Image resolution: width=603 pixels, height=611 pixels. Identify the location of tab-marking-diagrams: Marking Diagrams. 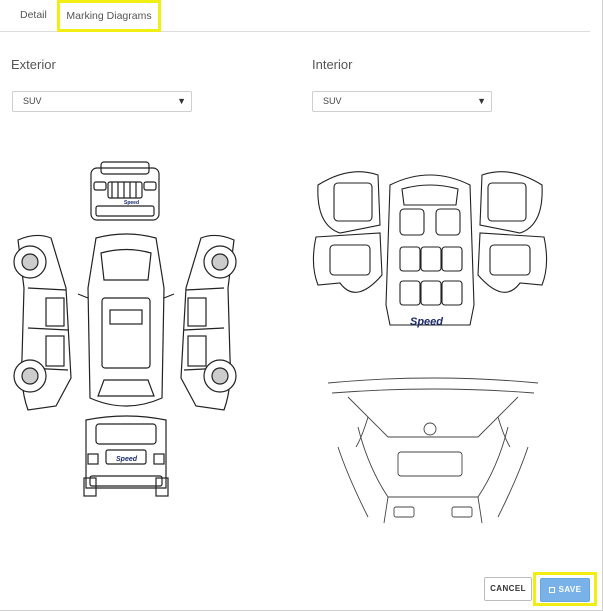
(109, 16).